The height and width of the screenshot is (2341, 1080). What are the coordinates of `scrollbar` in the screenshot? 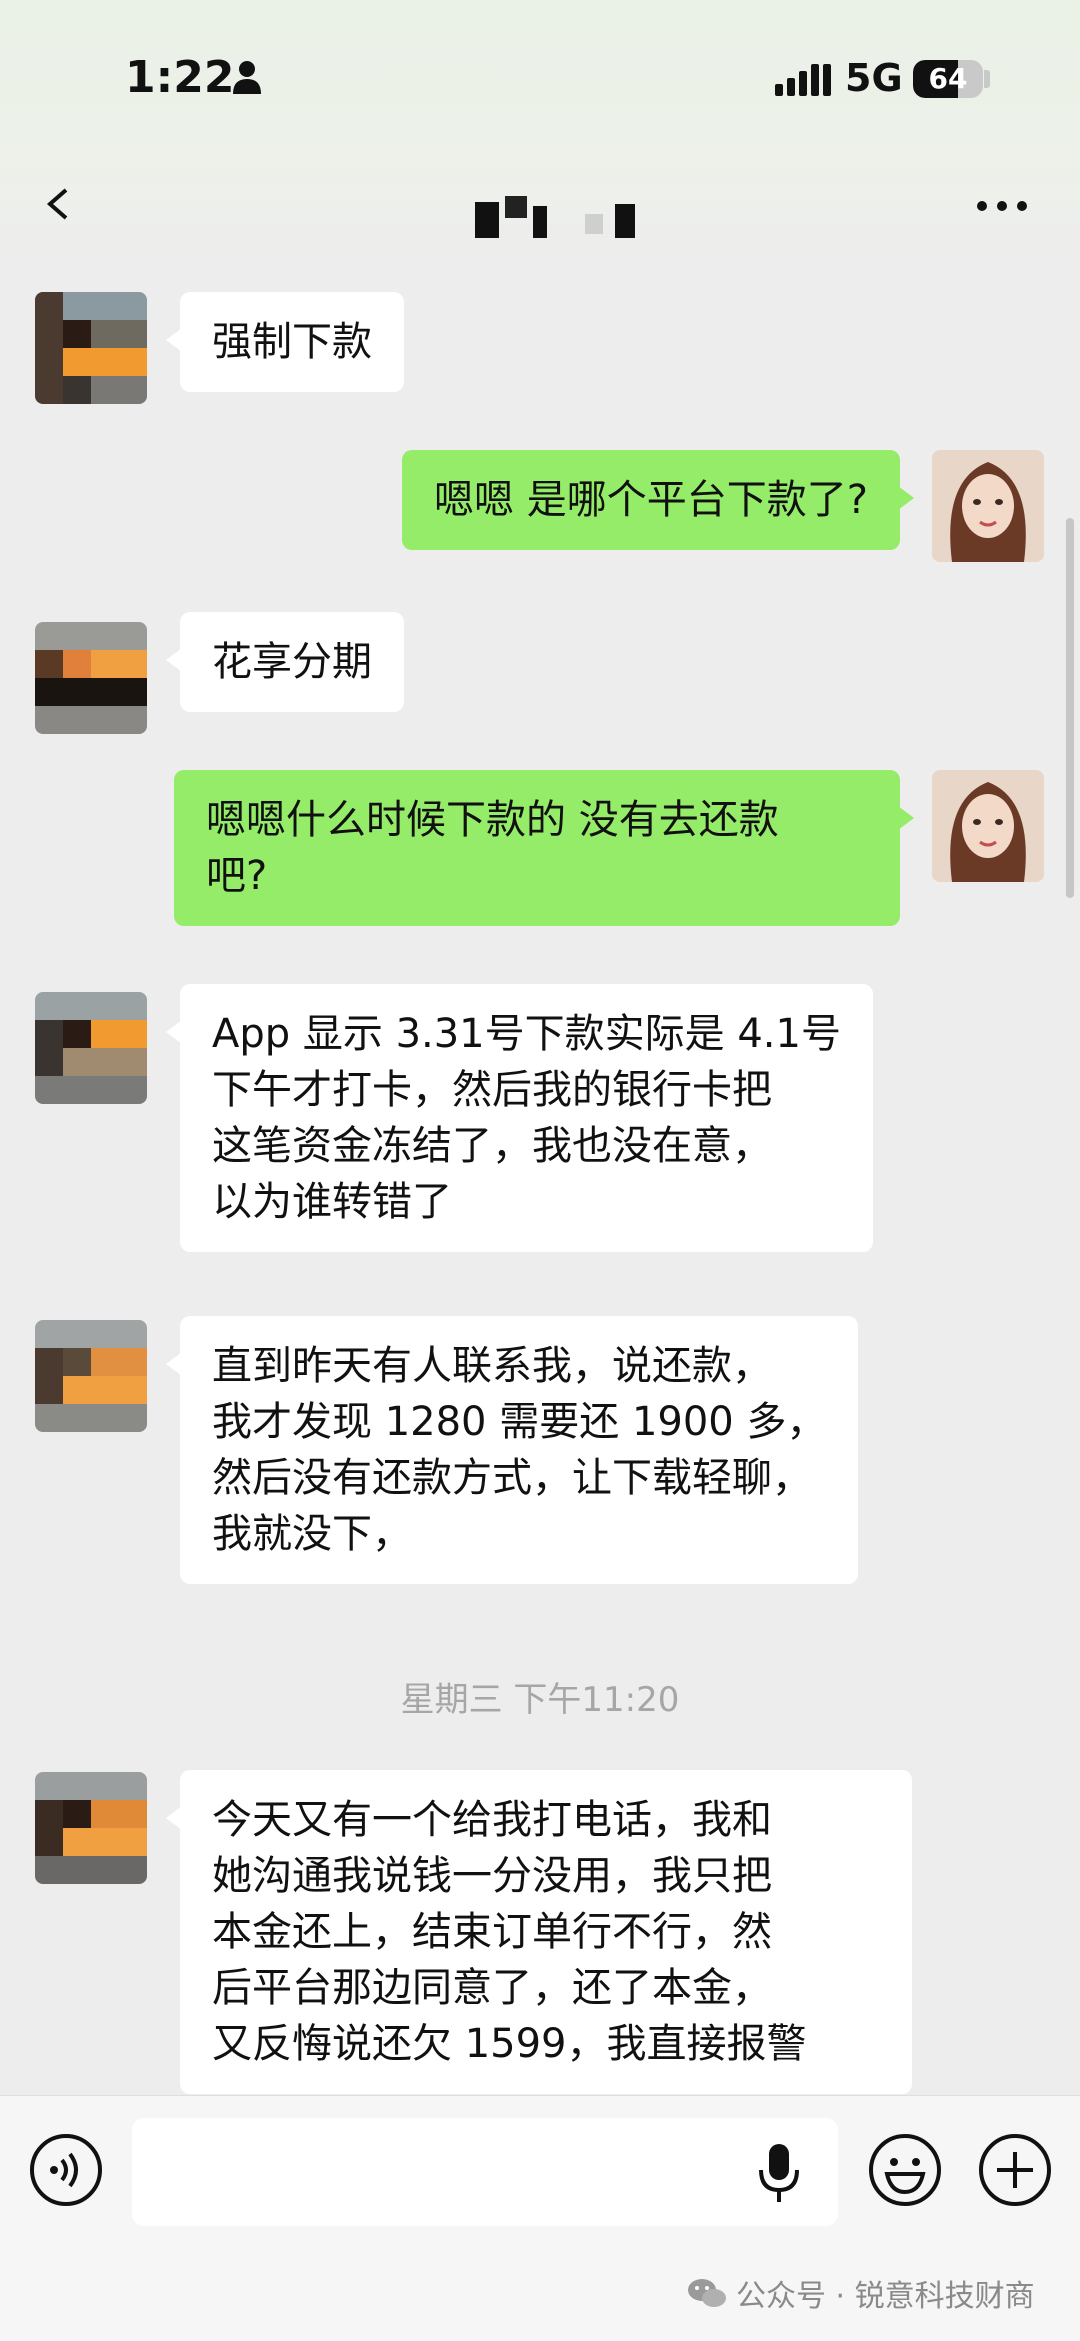 It's located at (1070, 708).